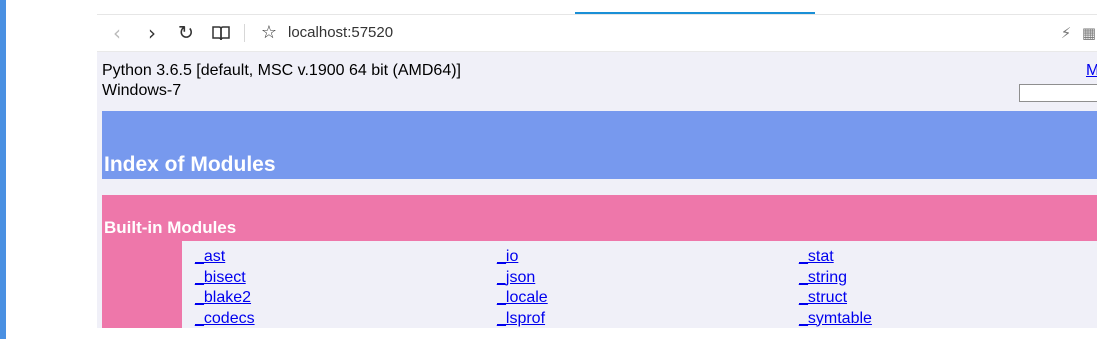 The height and width of the screenshot is (339, 1110). Describe the element at coordinates (152, 33) in the screenshot. I see `forward-arrow-icon: ›` at that location.